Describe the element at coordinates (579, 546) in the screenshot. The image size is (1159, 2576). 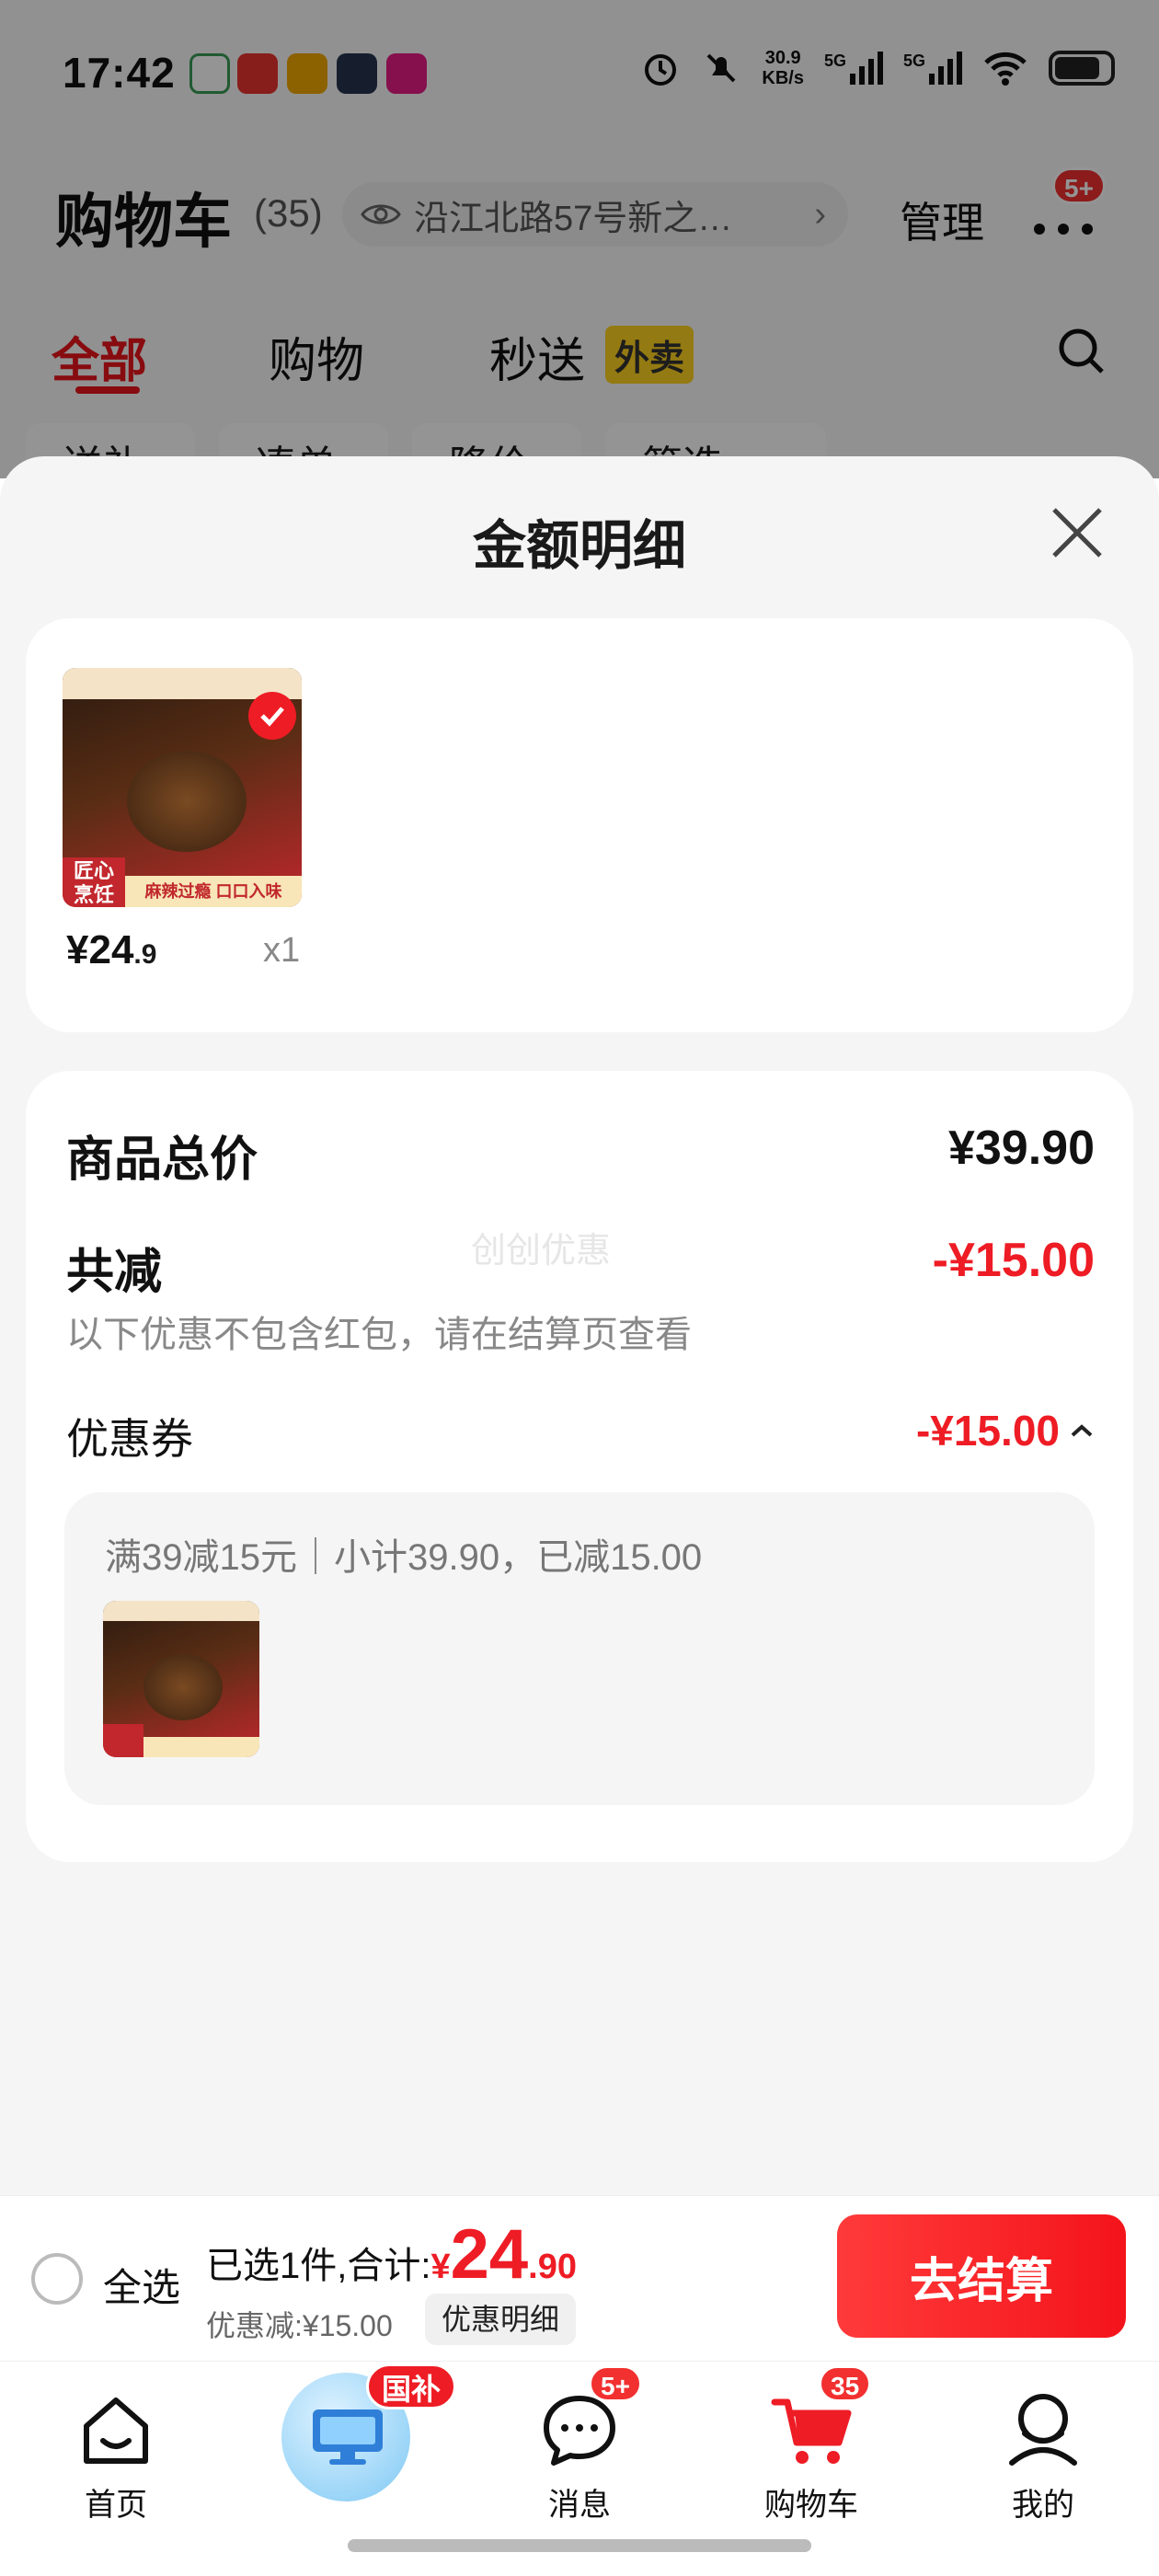
I see `sheet-title: 金额明细` at that location.